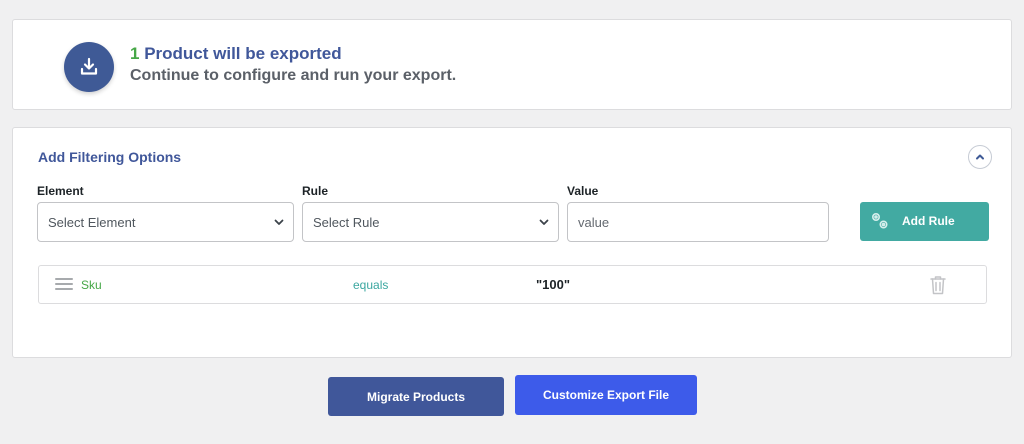 This screenshot has height=444, width=1024. What do you see at coordinates (315, 191) in the screenshot?
I see `rule-label: Rule` at bounding box center [315, 191].